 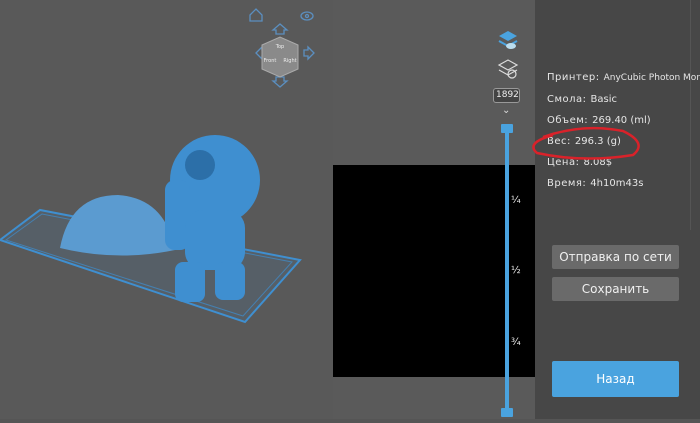 I want to click on arrow-up-icon, so click(x=280, y=29).